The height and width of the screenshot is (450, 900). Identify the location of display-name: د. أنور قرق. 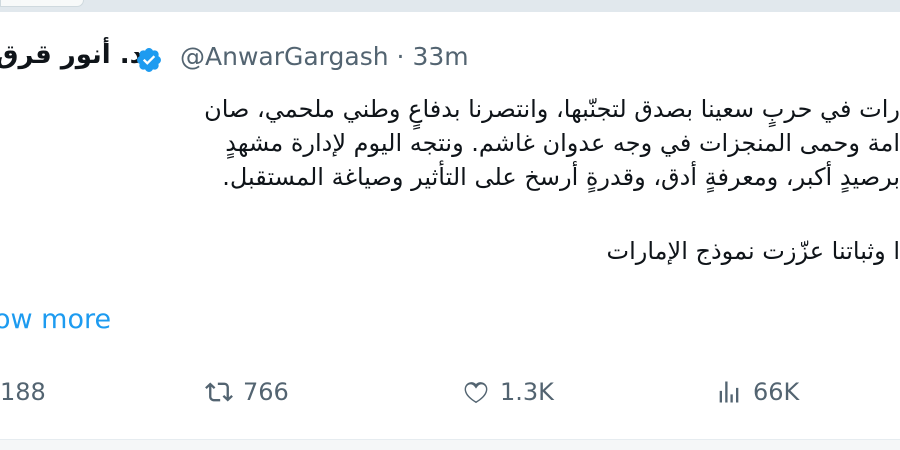
(71, 55).